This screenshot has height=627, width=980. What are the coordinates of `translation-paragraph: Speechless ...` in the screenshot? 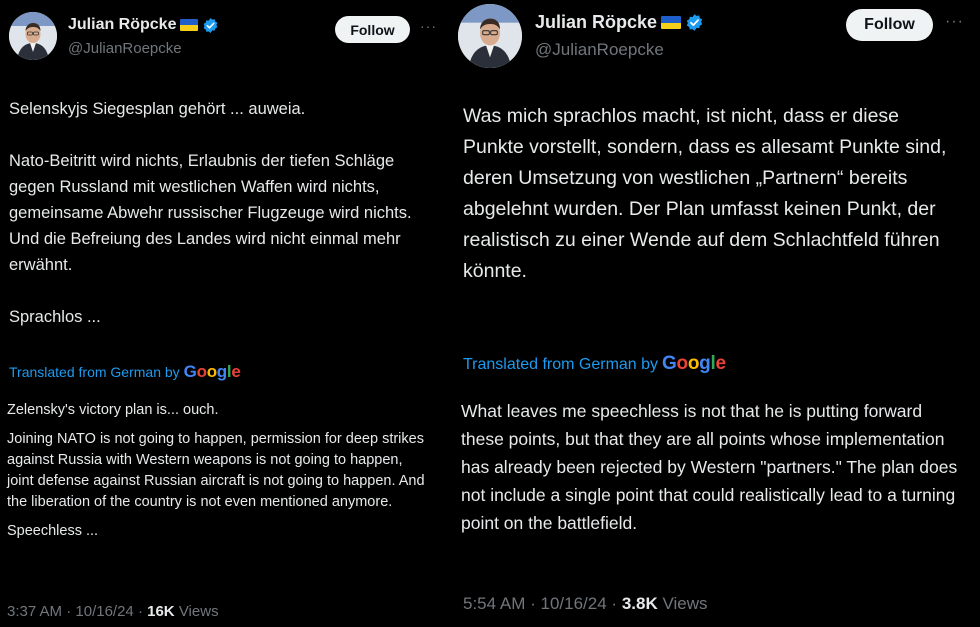 It's located at (53, 531).